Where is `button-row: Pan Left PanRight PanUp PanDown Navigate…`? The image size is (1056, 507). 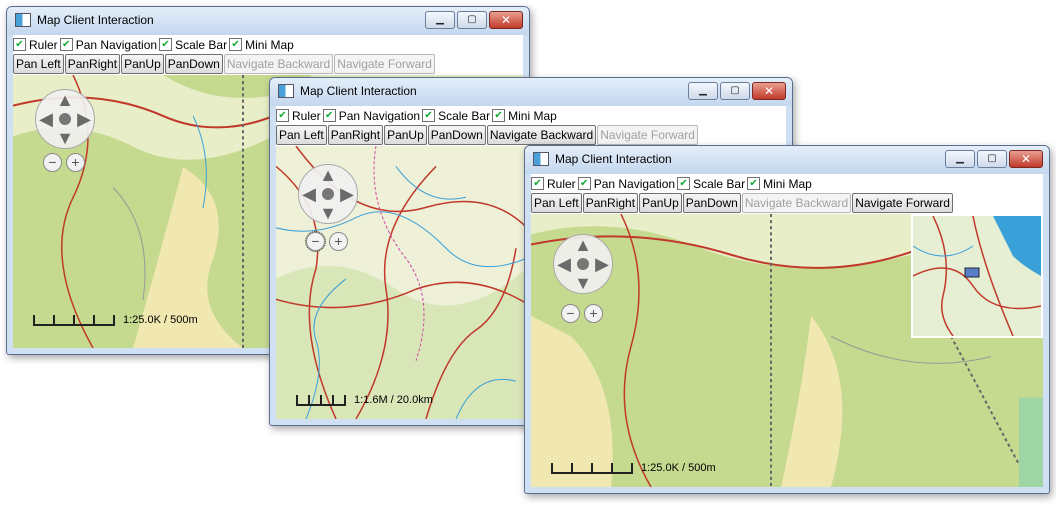 button-row: Pan Left PanRight PanUp PanDown Navigate… is located at coordinates (224, 64).